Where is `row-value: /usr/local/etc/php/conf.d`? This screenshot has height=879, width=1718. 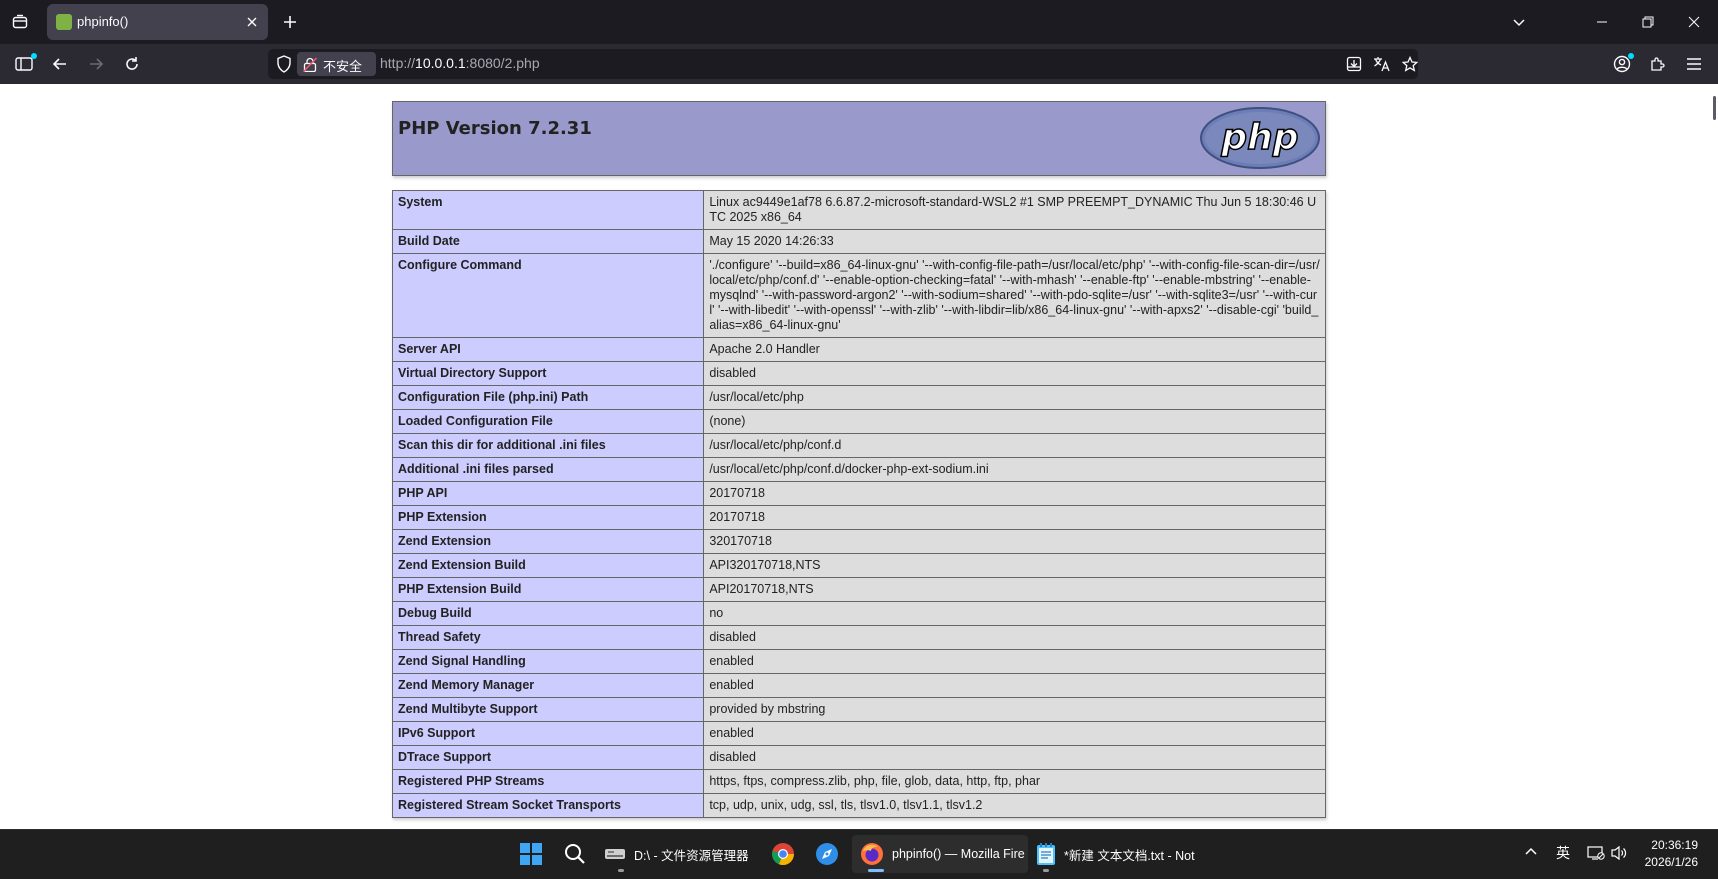
row-value: /usr/local/etc/php/conf.d is located at coordinates (1014, 445).